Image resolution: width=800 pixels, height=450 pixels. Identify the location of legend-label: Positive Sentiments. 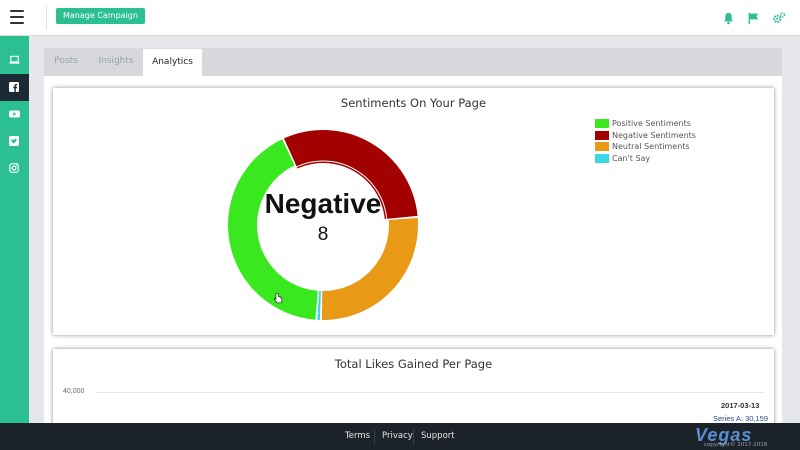
(651, 123).